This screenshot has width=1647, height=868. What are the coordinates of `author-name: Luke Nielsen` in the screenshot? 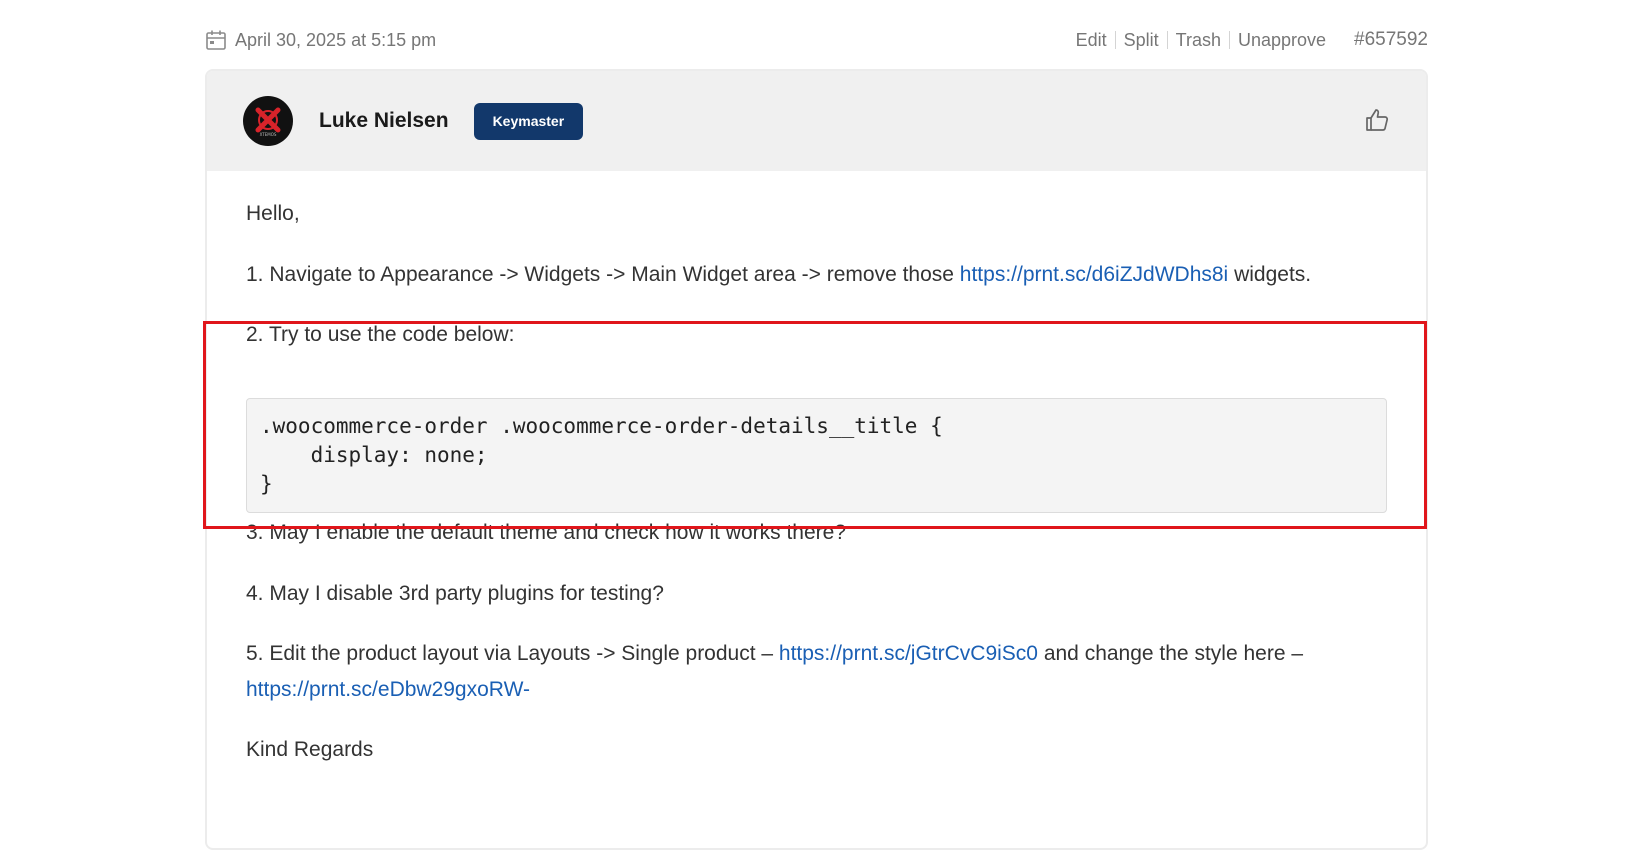 It's located at (384, 121).